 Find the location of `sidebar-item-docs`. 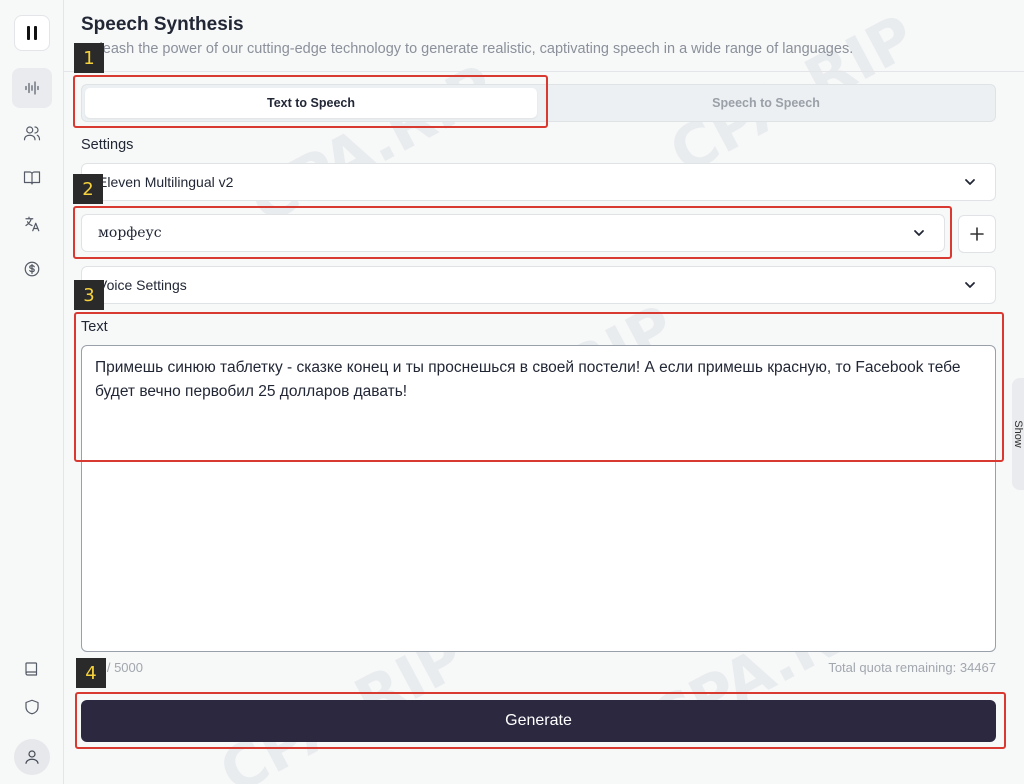

sidebar-item-docs is located at coordinates (32, 669).